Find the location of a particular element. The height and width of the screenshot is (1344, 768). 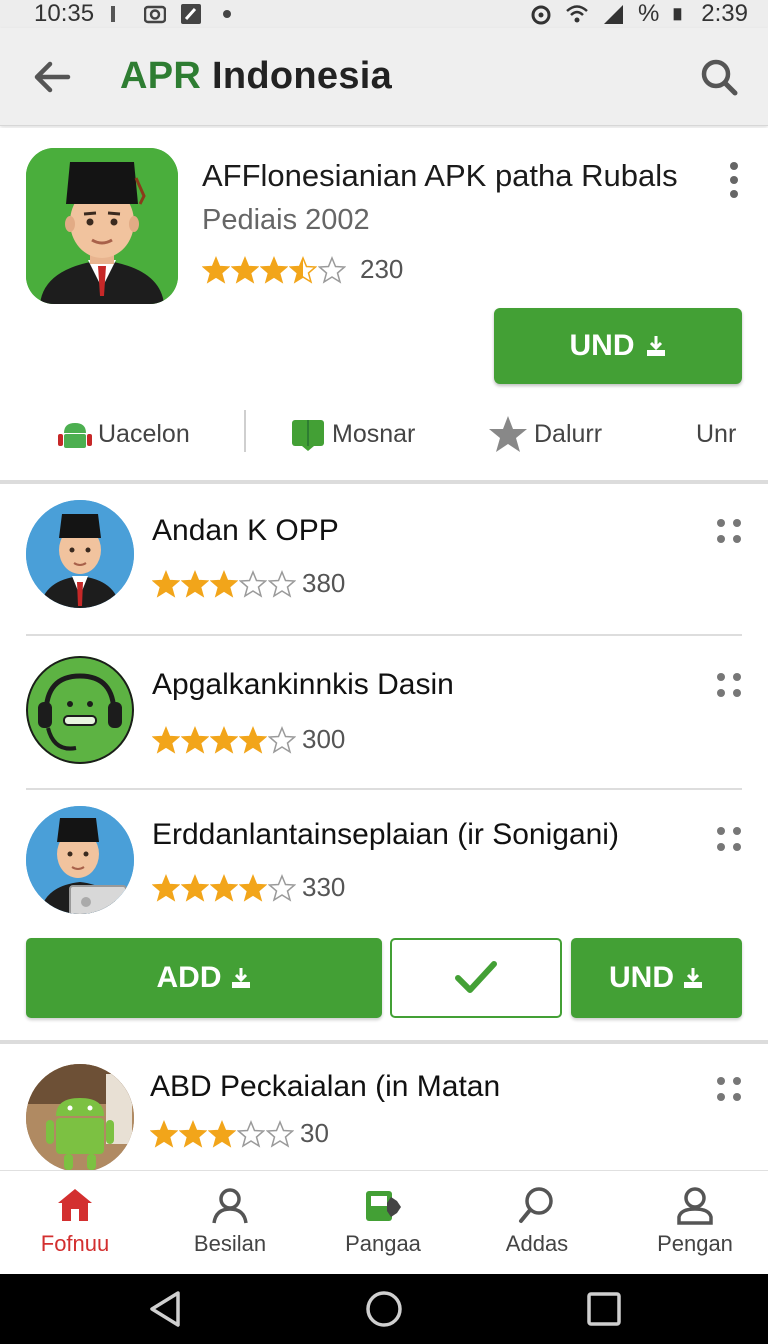

man-laptop-icon is located at coordinates (80, 860).